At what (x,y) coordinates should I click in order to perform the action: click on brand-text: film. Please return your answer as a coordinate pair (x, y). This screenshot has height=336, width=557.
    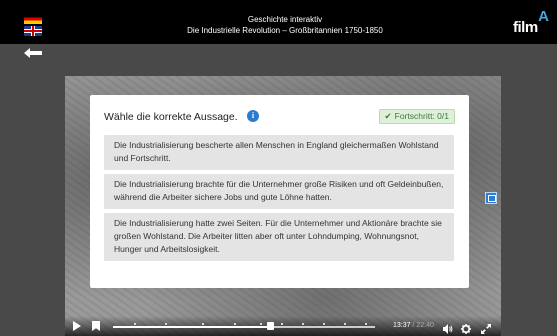
    Looking at the image, I should click on (525, 27).